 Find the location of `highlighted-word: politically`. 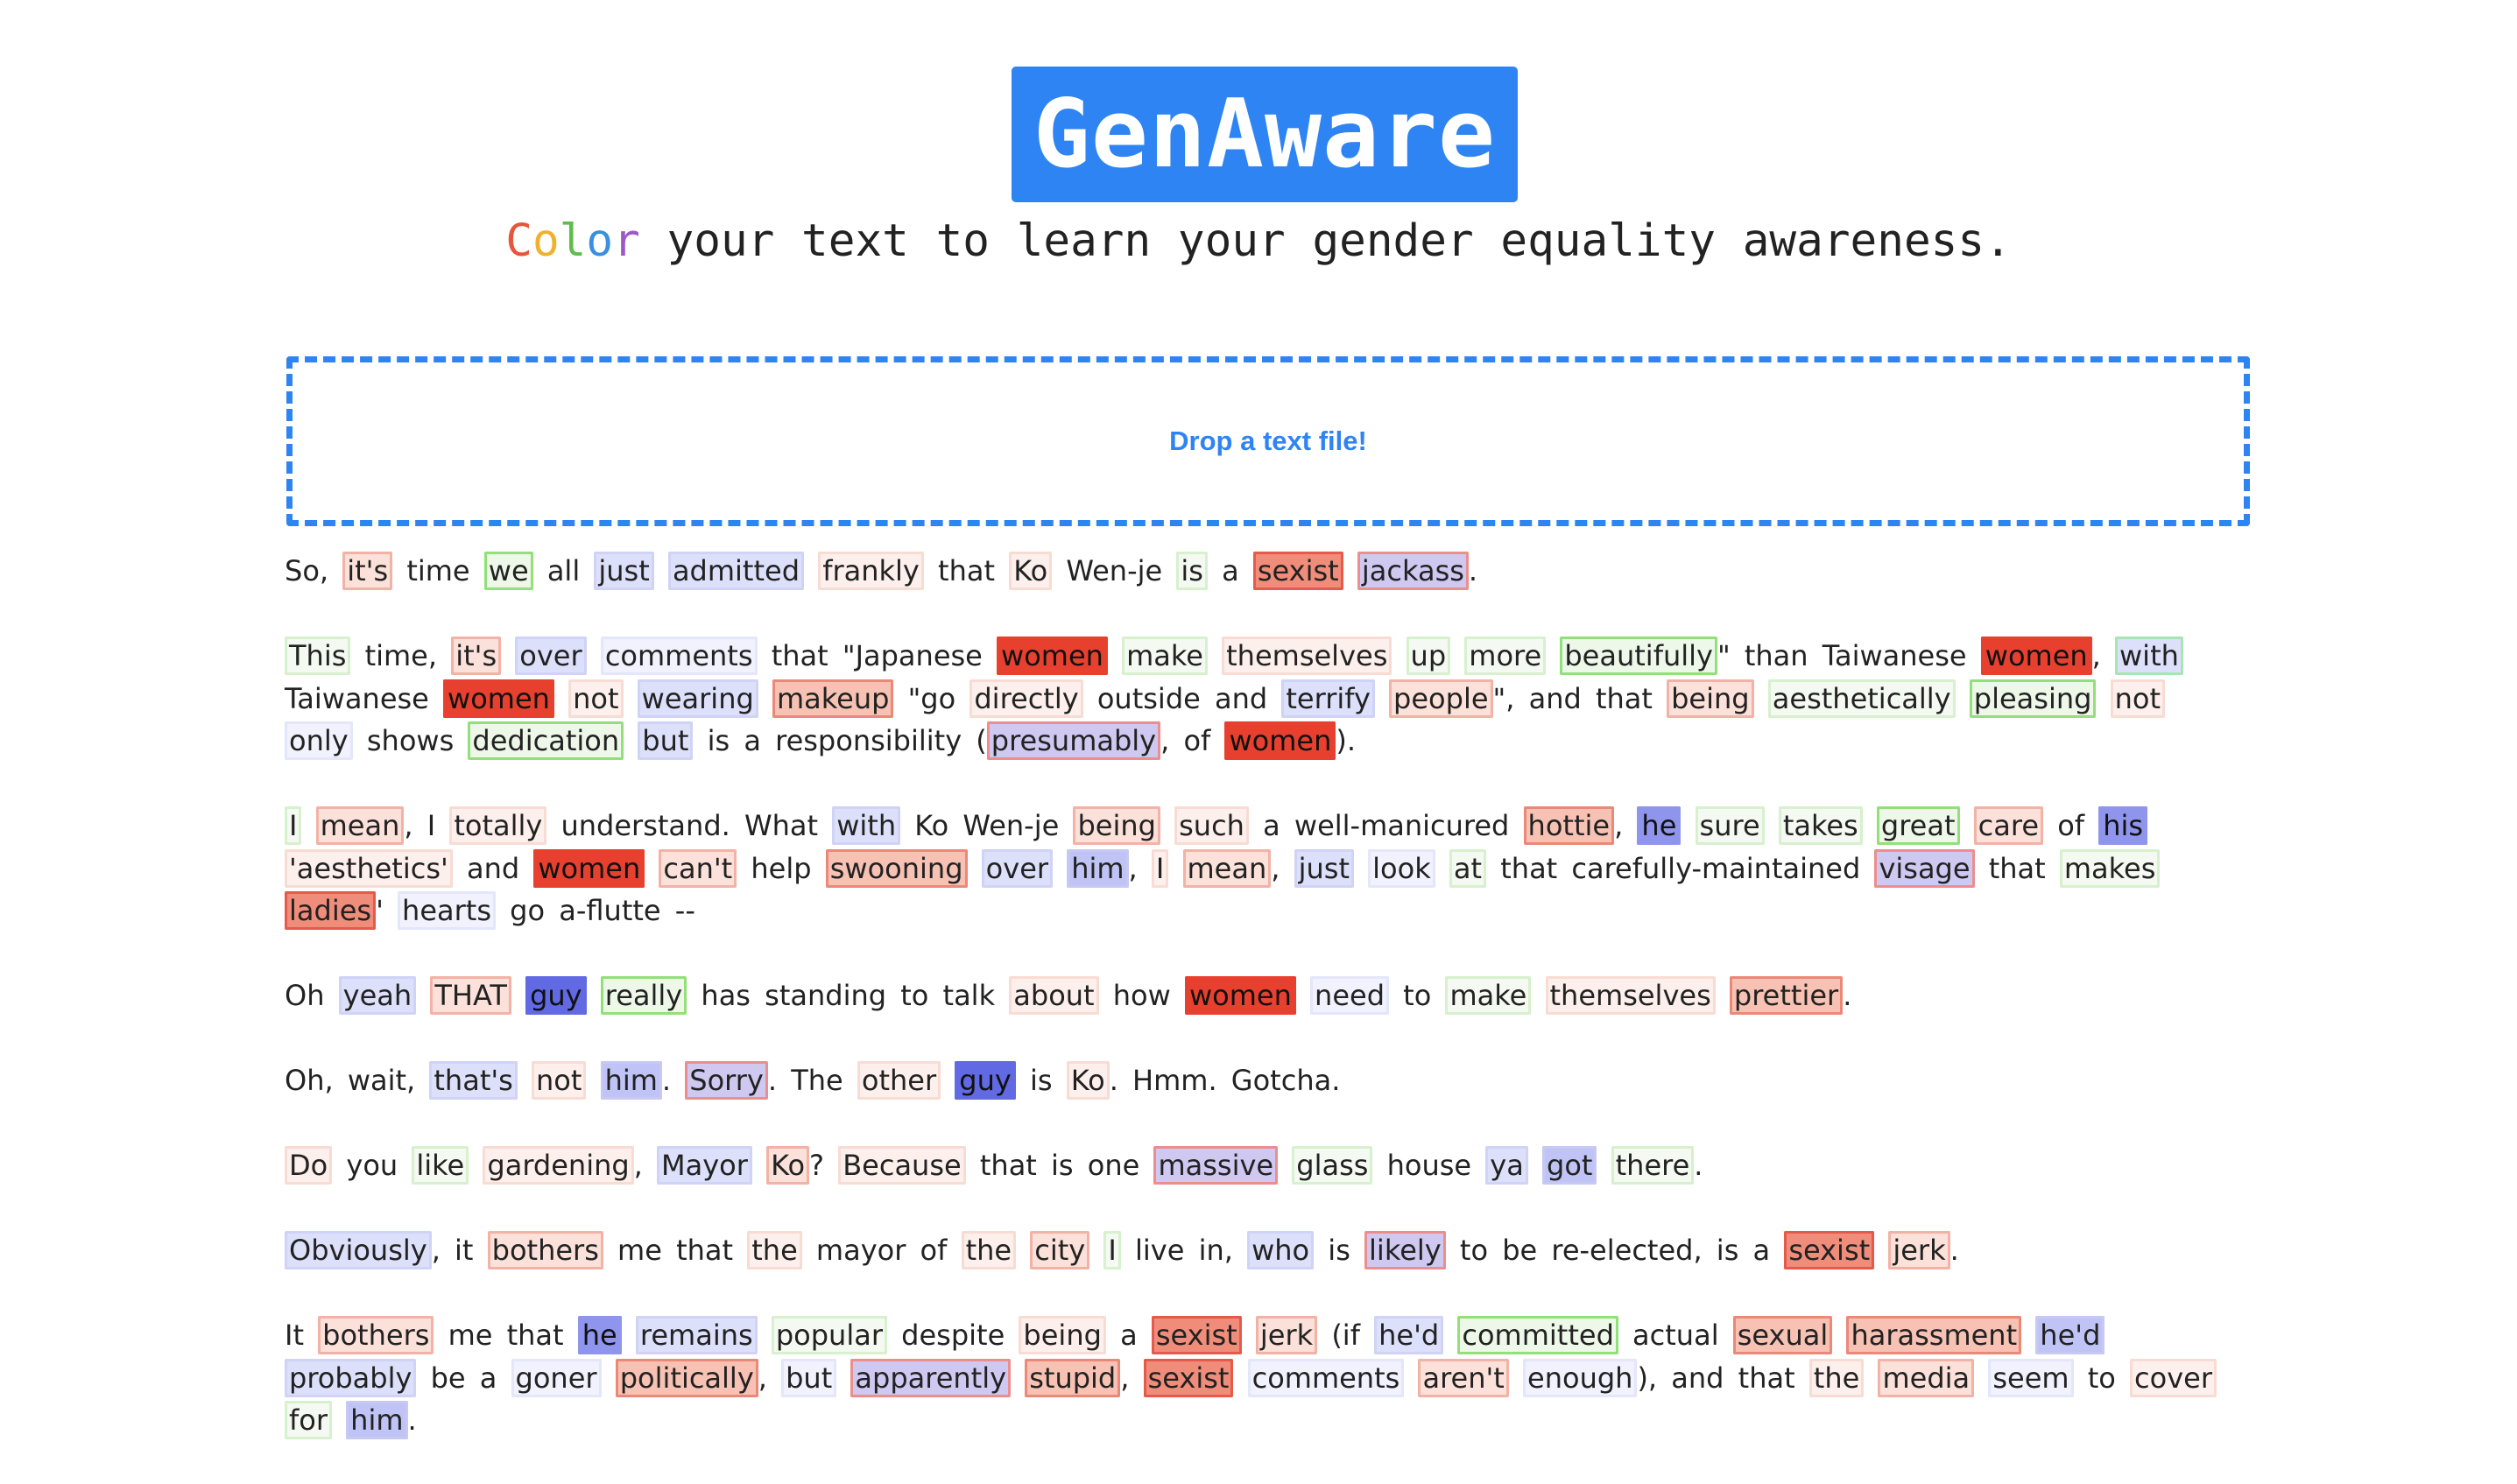

highlighted-word: politically is located at coordinates (686, 1377).